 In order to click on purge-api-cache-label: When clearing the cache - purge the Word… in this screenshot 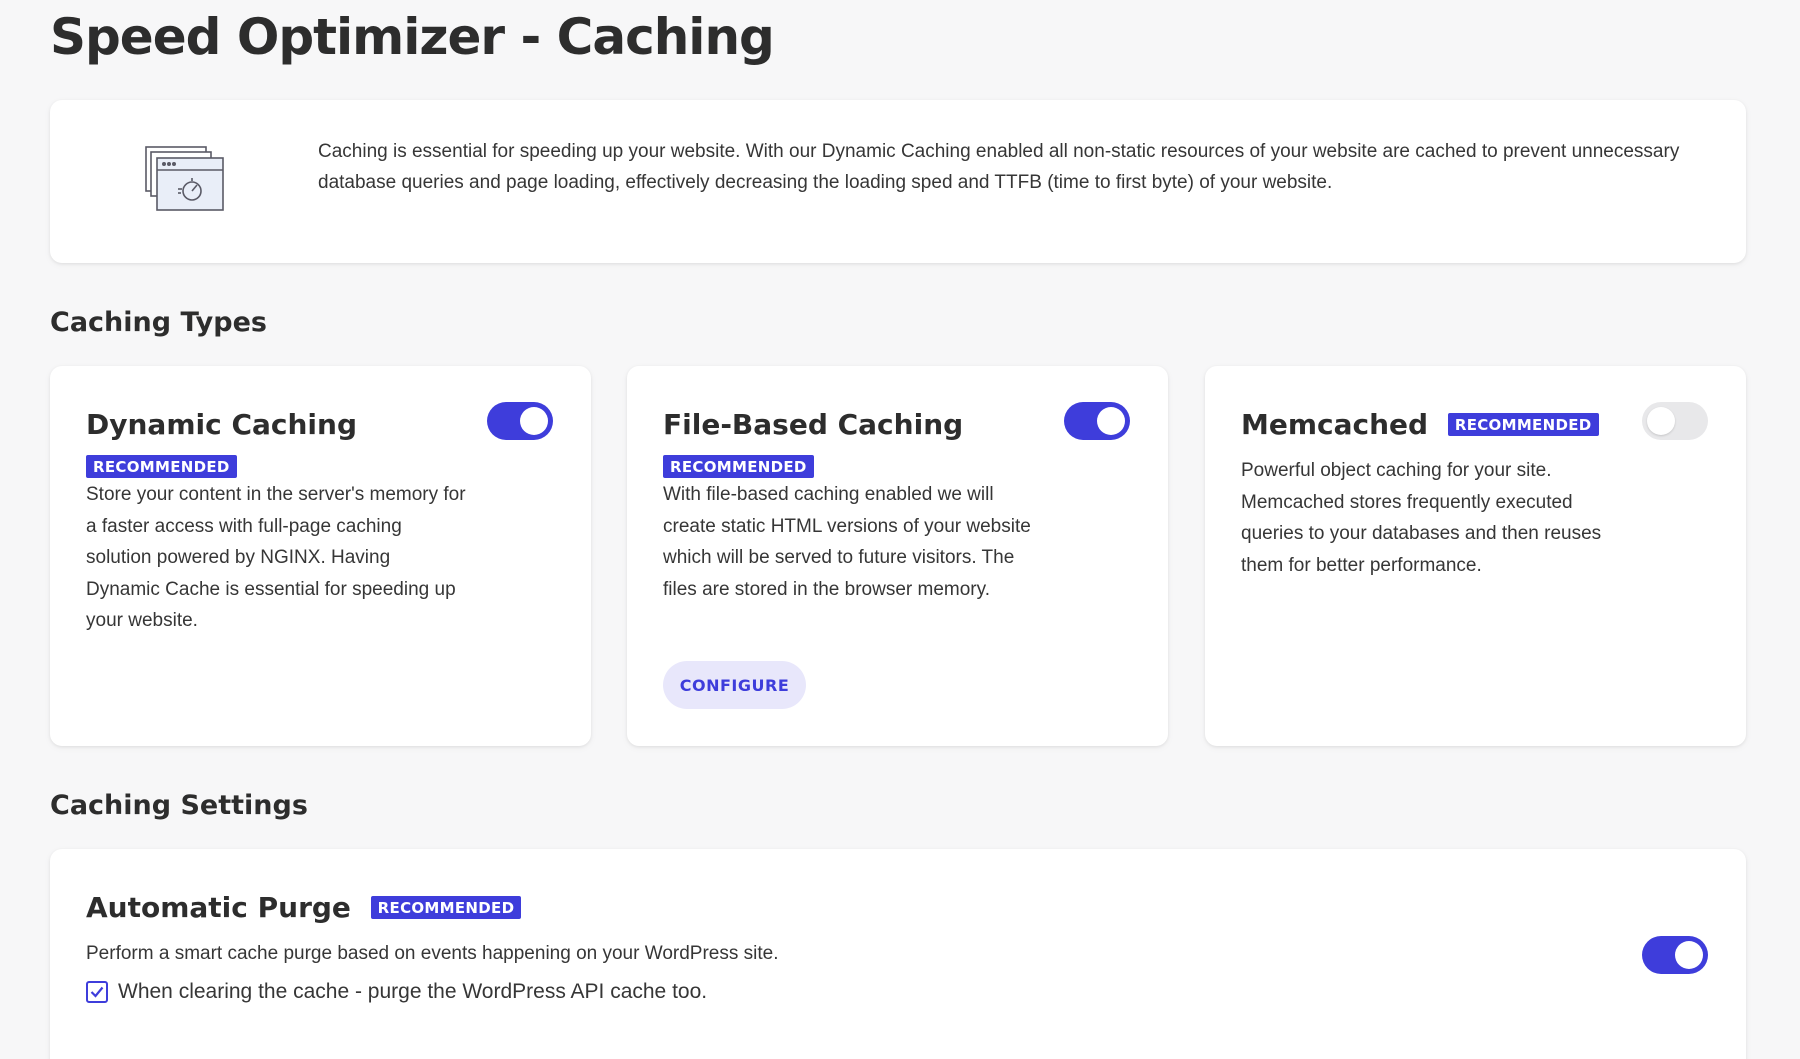, I will do `click(413, 991)`.